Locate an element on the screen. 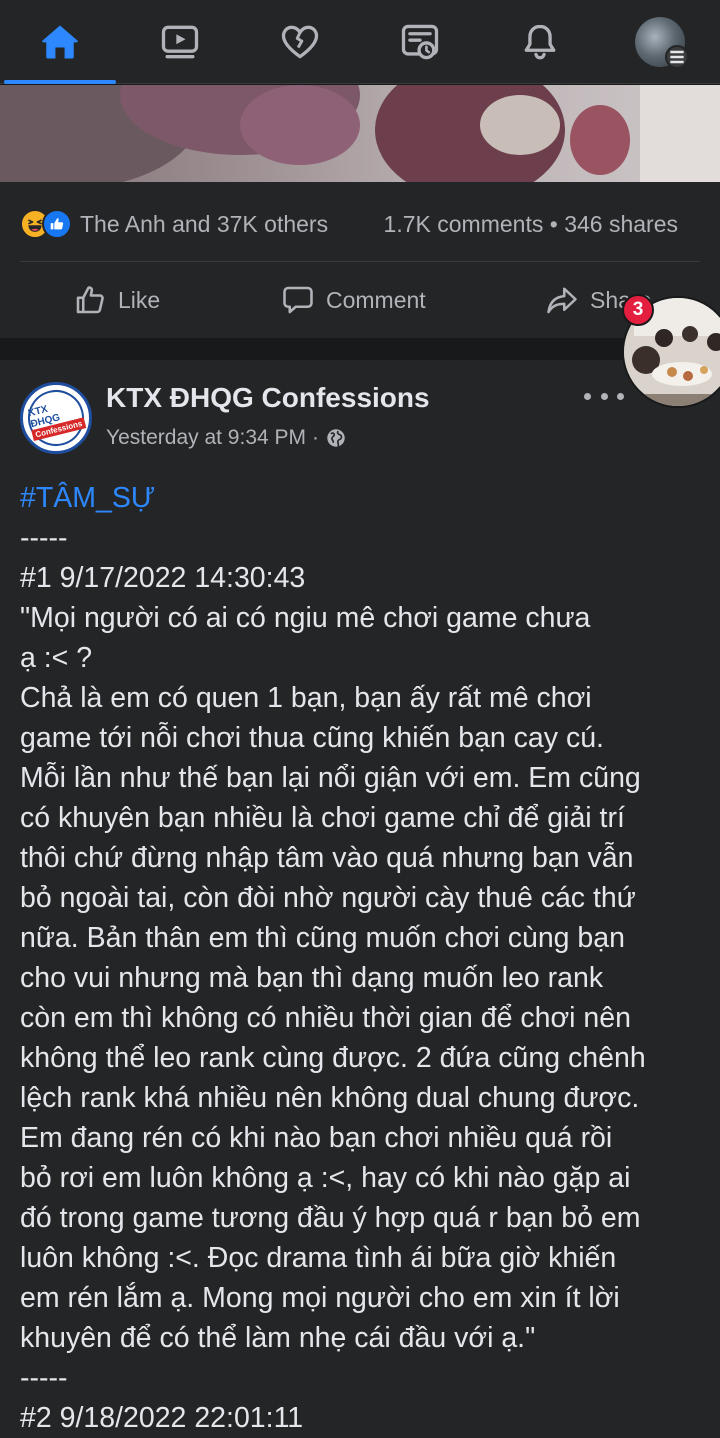  tab-home is located at coordinates (60, 42).